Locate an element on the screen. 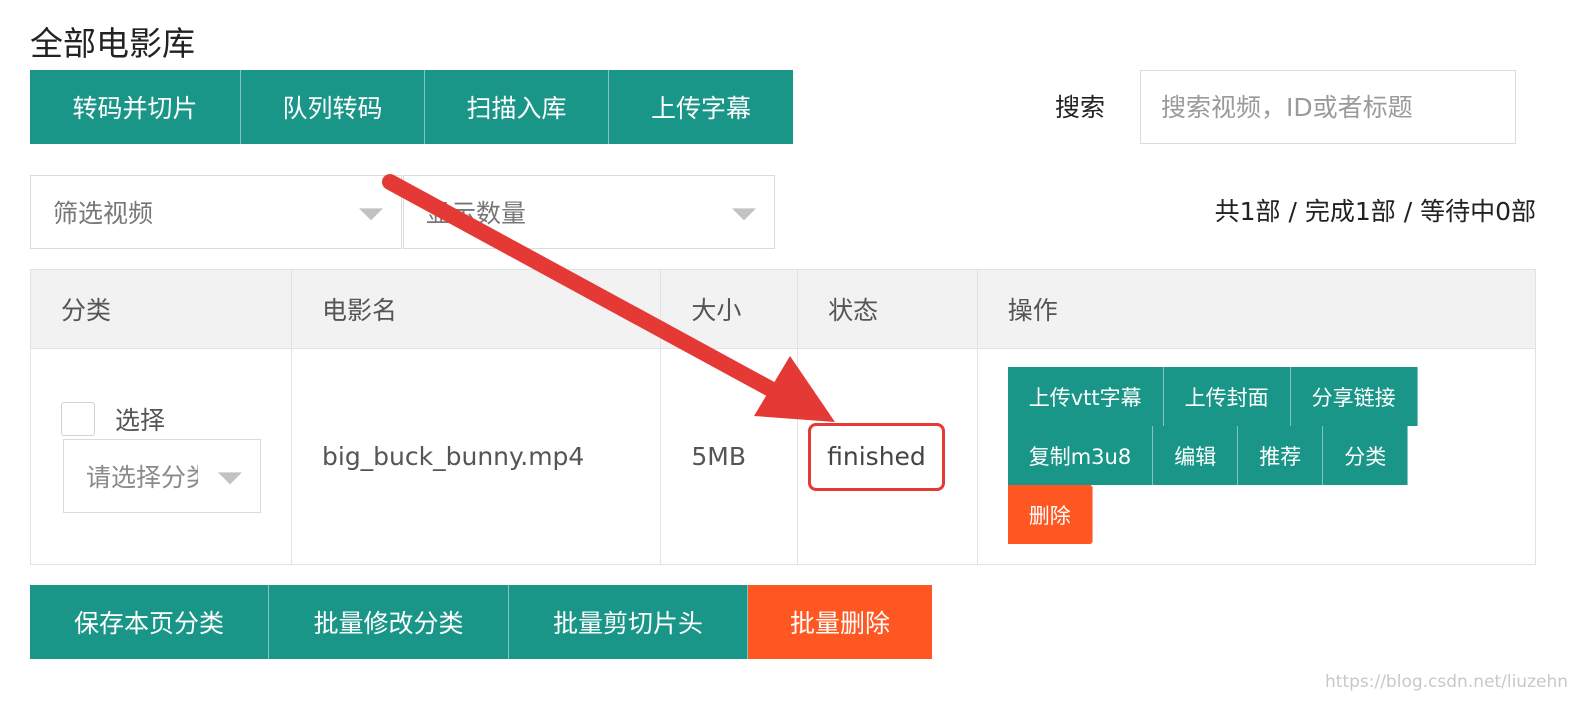 The height and width of the screenshot is (702, 1582). category-select: 请选择分类 is located at coordinates (162, 475).